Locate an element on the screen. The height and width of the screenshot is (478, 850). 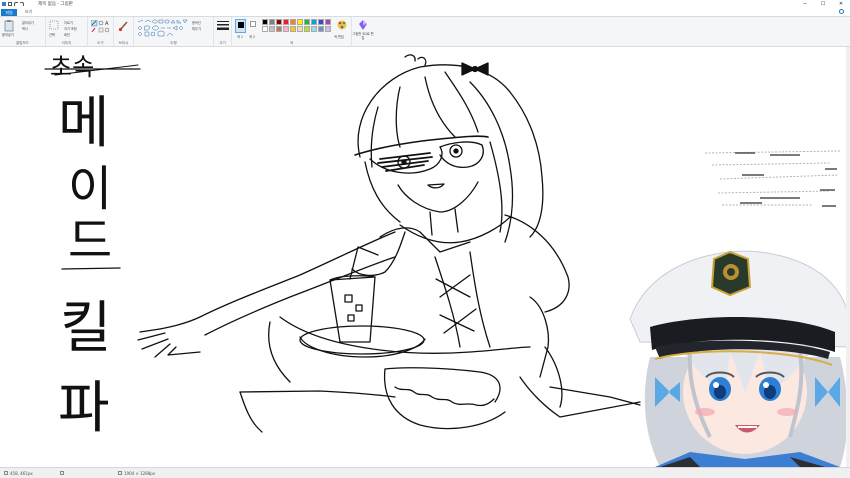
tools-icons: A is located at coordinates (101, 27).